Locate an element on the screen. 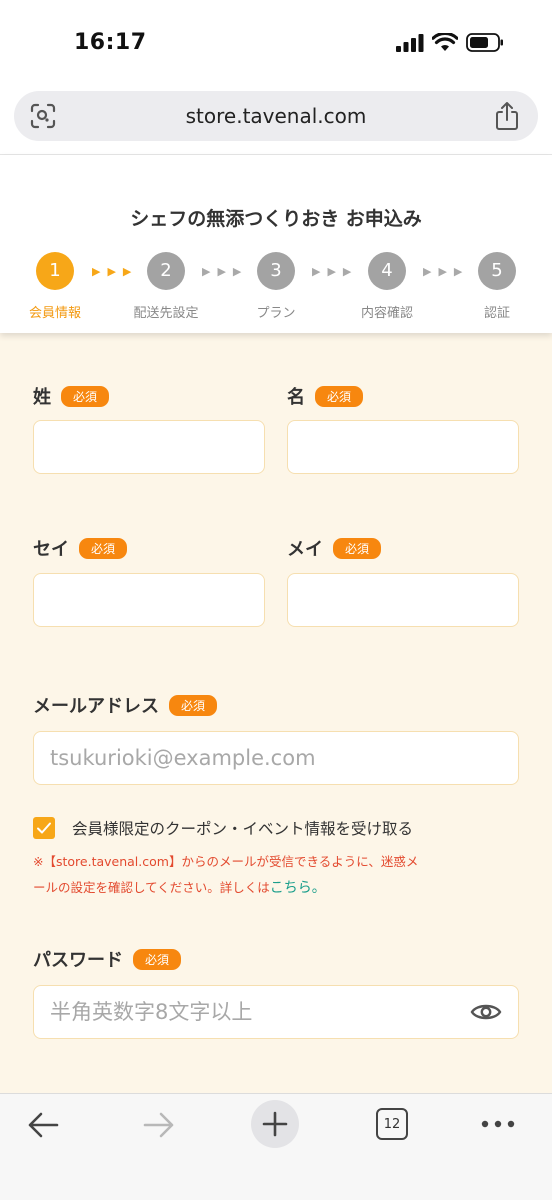  step-1: 1 会員情報 is located at coordinates (55, 286).